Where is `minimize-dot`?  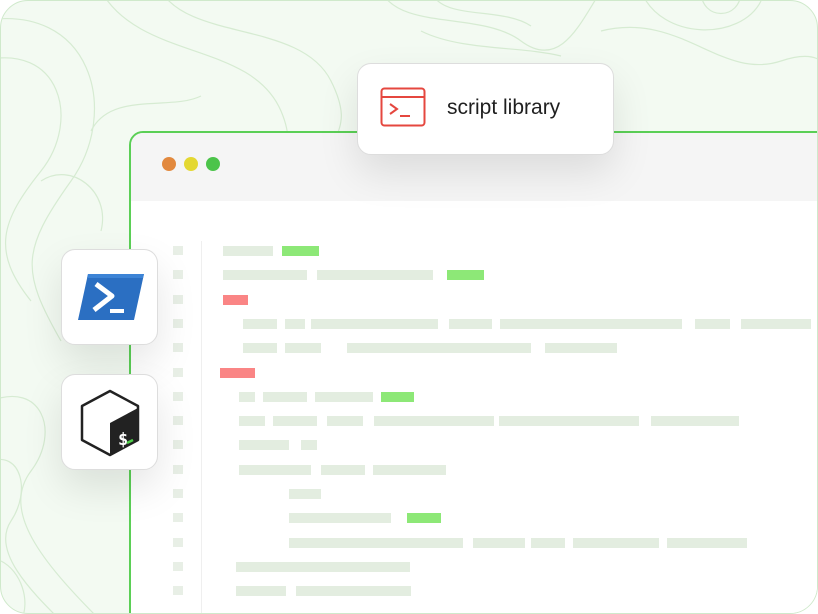 minimize-dot is located at coordinates (191, 164).